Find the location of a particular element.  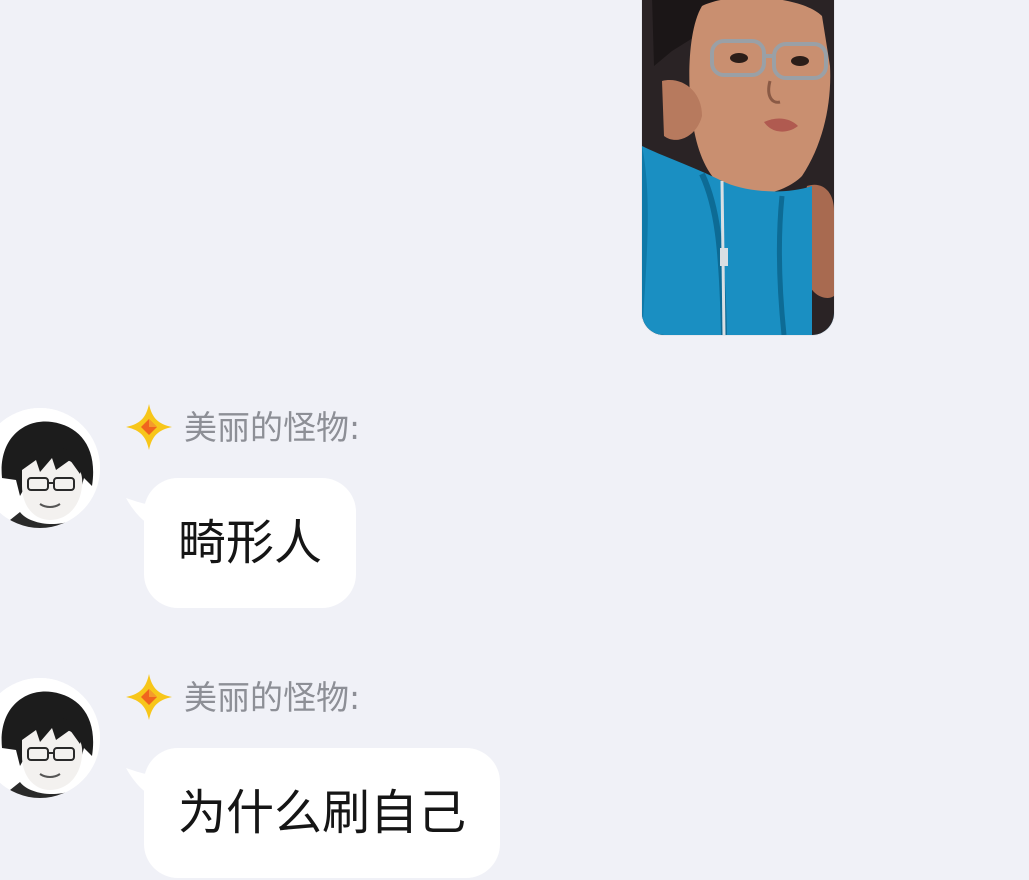

shared-photo-image is located at coordinates (738, 167).